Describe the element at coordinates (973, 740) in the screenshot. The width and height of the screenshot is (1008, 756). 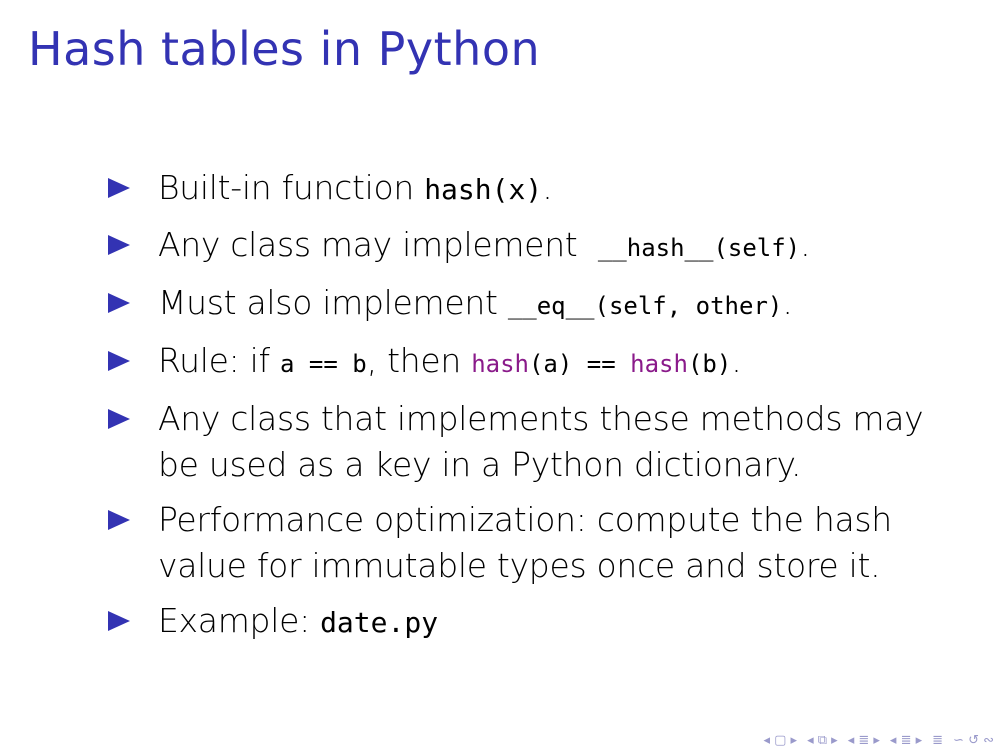
I see `nav-search-back-icon: ∽ ↺ ∾` at that location.